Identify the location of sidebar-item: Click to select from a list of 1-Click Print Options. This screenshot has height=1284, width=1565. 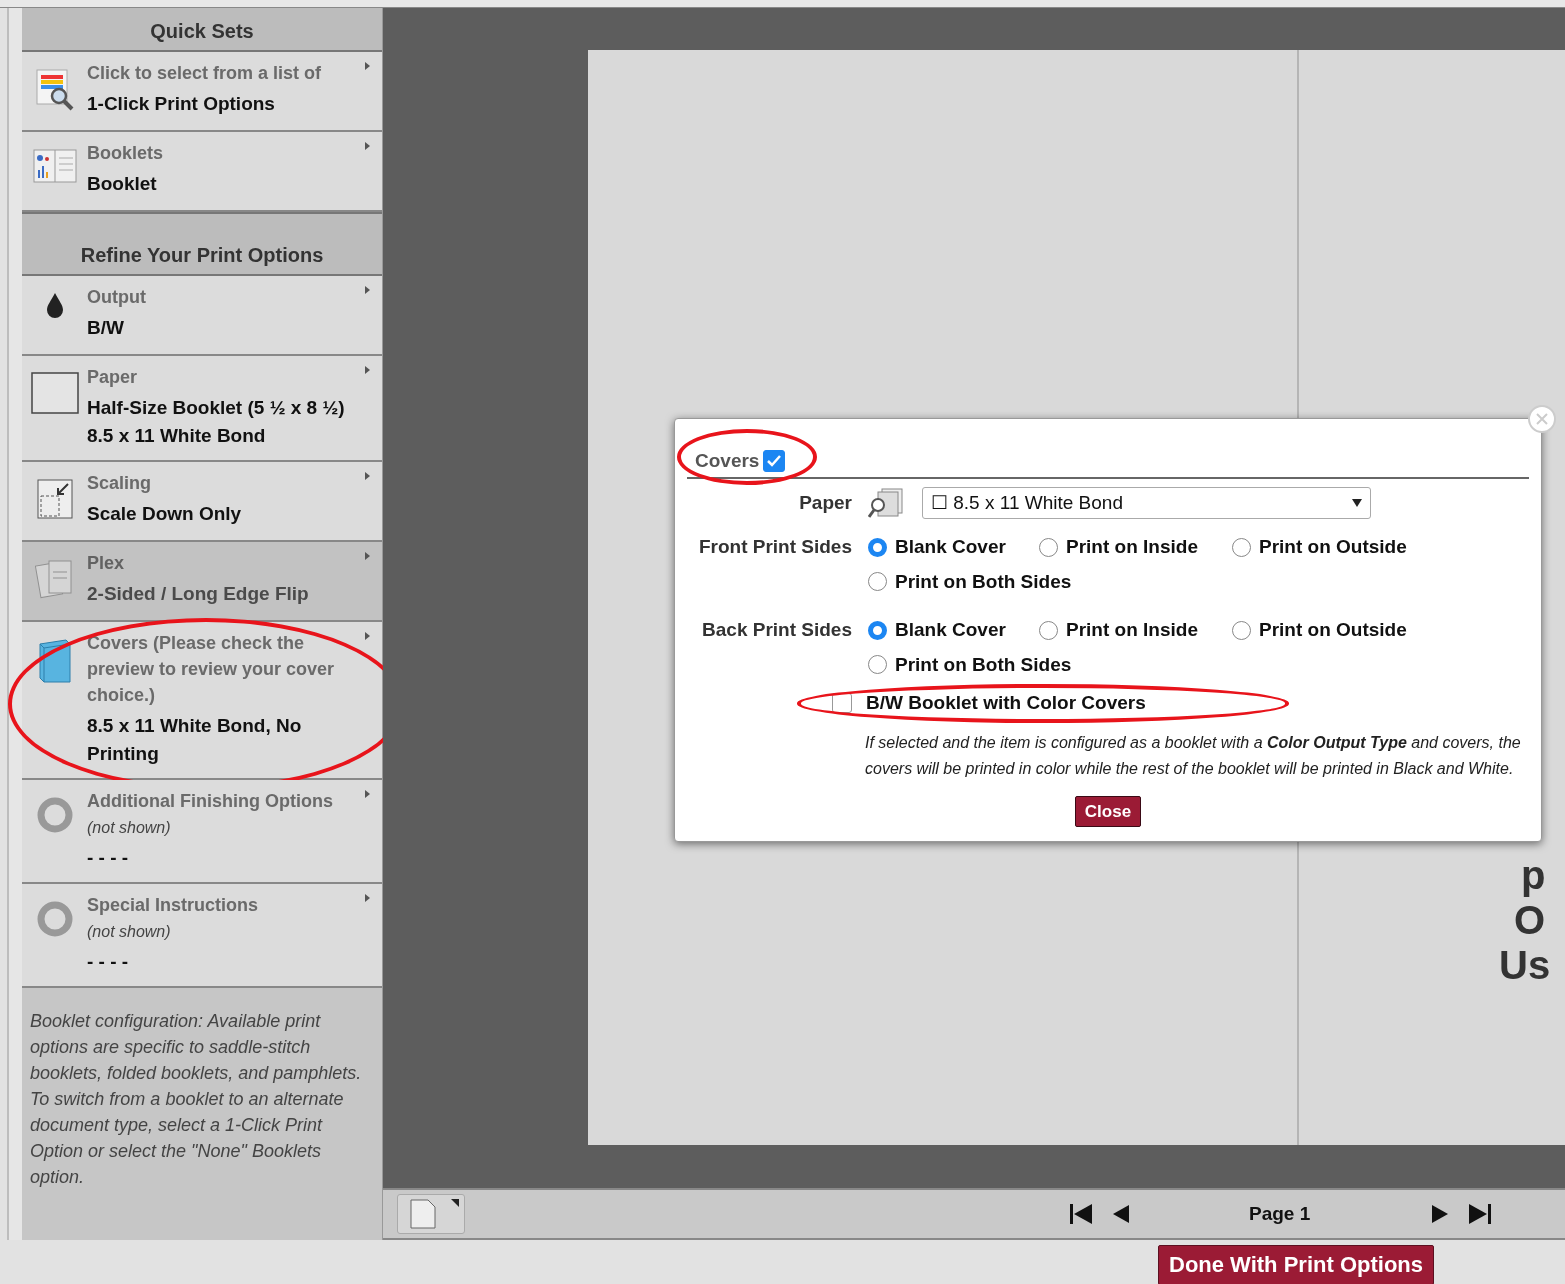
(202, 92).